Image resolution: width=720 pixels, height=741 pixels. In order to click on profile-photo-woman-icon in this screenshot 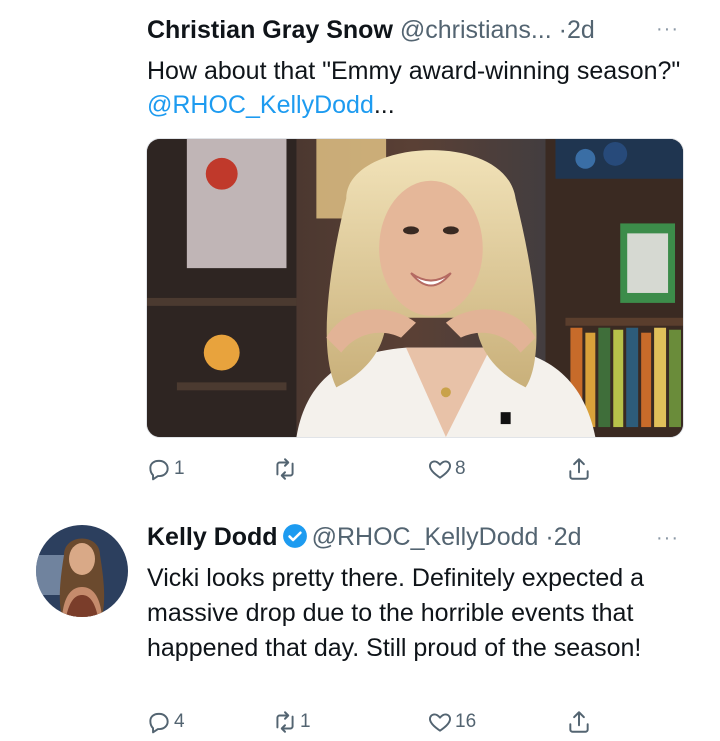, I will do `click(82, 571)`.